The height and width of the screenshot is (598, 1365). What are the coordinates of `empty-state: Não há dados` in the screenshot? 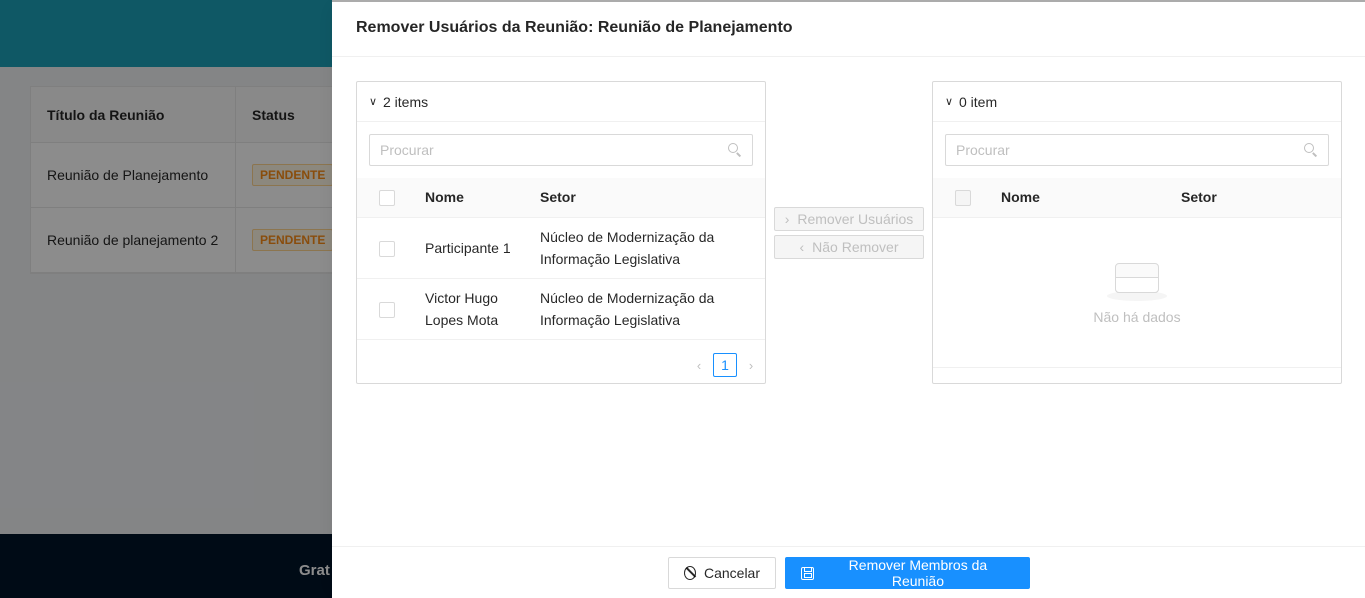 It's located at (1137, 293).